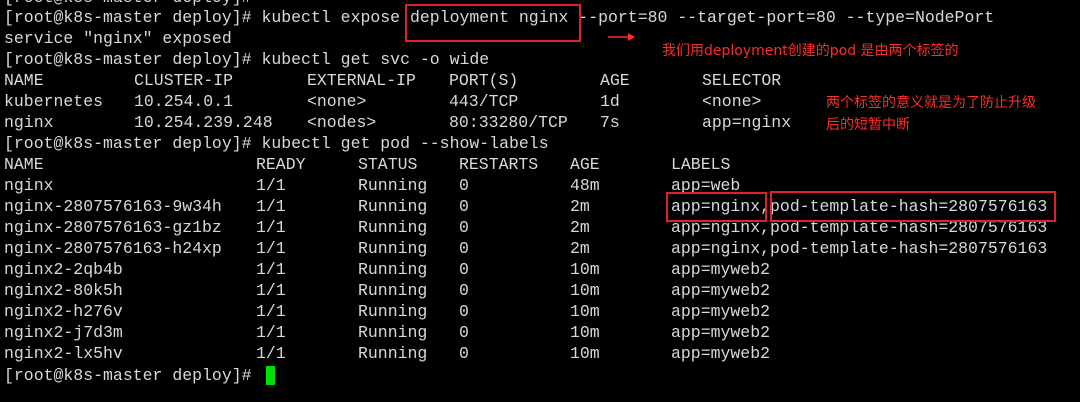 The width and height of the screenshot is (1080, 402). What do you see at coordinates (615, 80) in the screenshot?
I see `svc-header-age: AGE` at bounding box center [615, 80].